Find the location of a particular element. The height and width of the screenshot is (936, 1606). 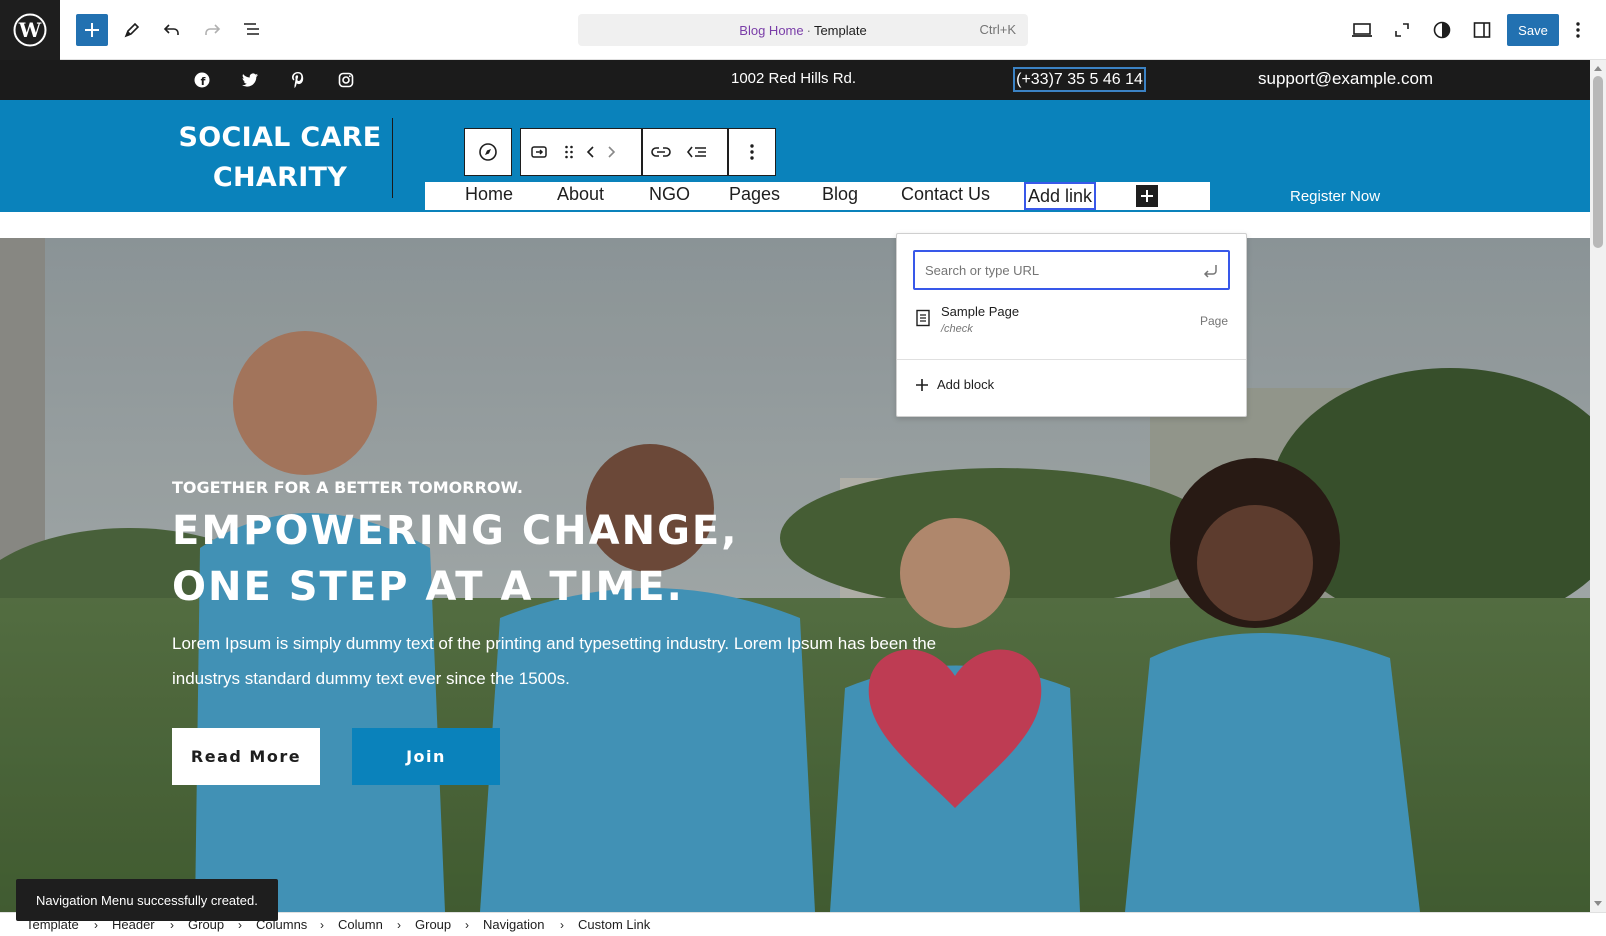

facebook-icon: f is located at coordinates (202, 80).